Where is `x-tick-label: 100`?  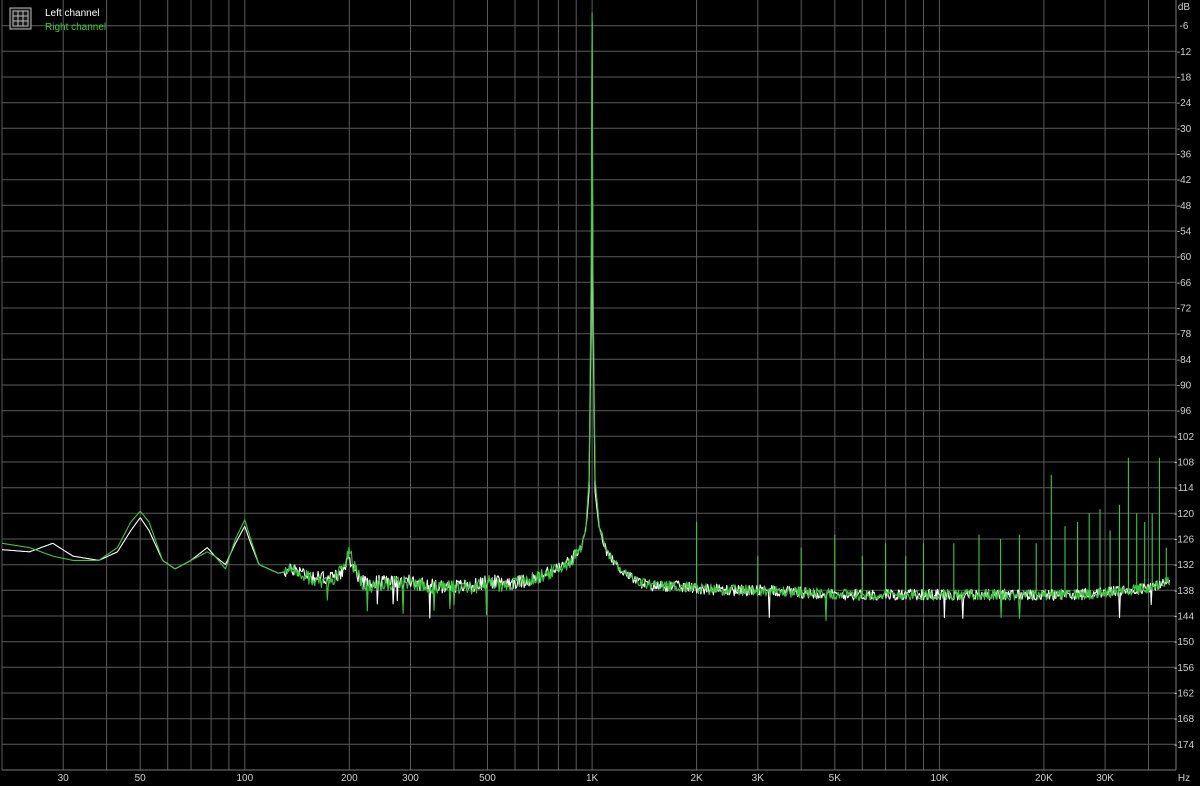
x-tick-label: 100 is located at coordinates (244, 778).